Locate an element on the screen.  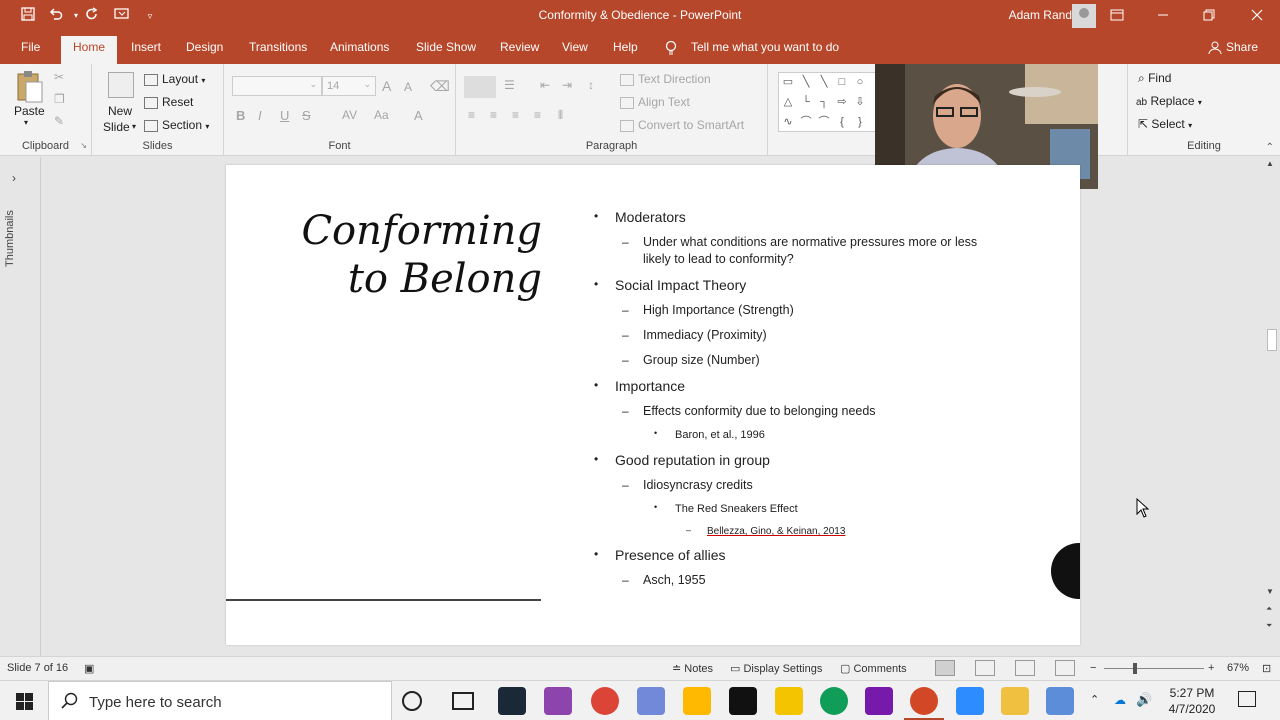
tab-transitions: Transitions is located at coordinates (278, 47).